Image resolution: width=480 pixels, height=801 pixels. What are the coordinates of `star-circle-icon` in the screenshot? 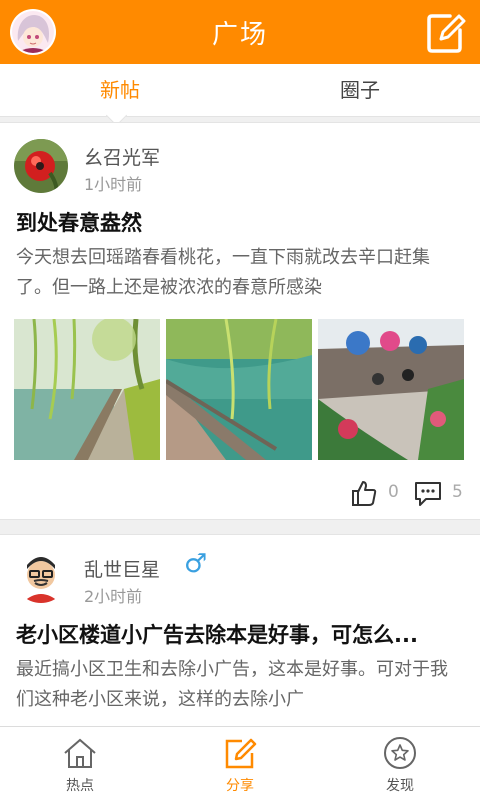 It's located at (400, 753).